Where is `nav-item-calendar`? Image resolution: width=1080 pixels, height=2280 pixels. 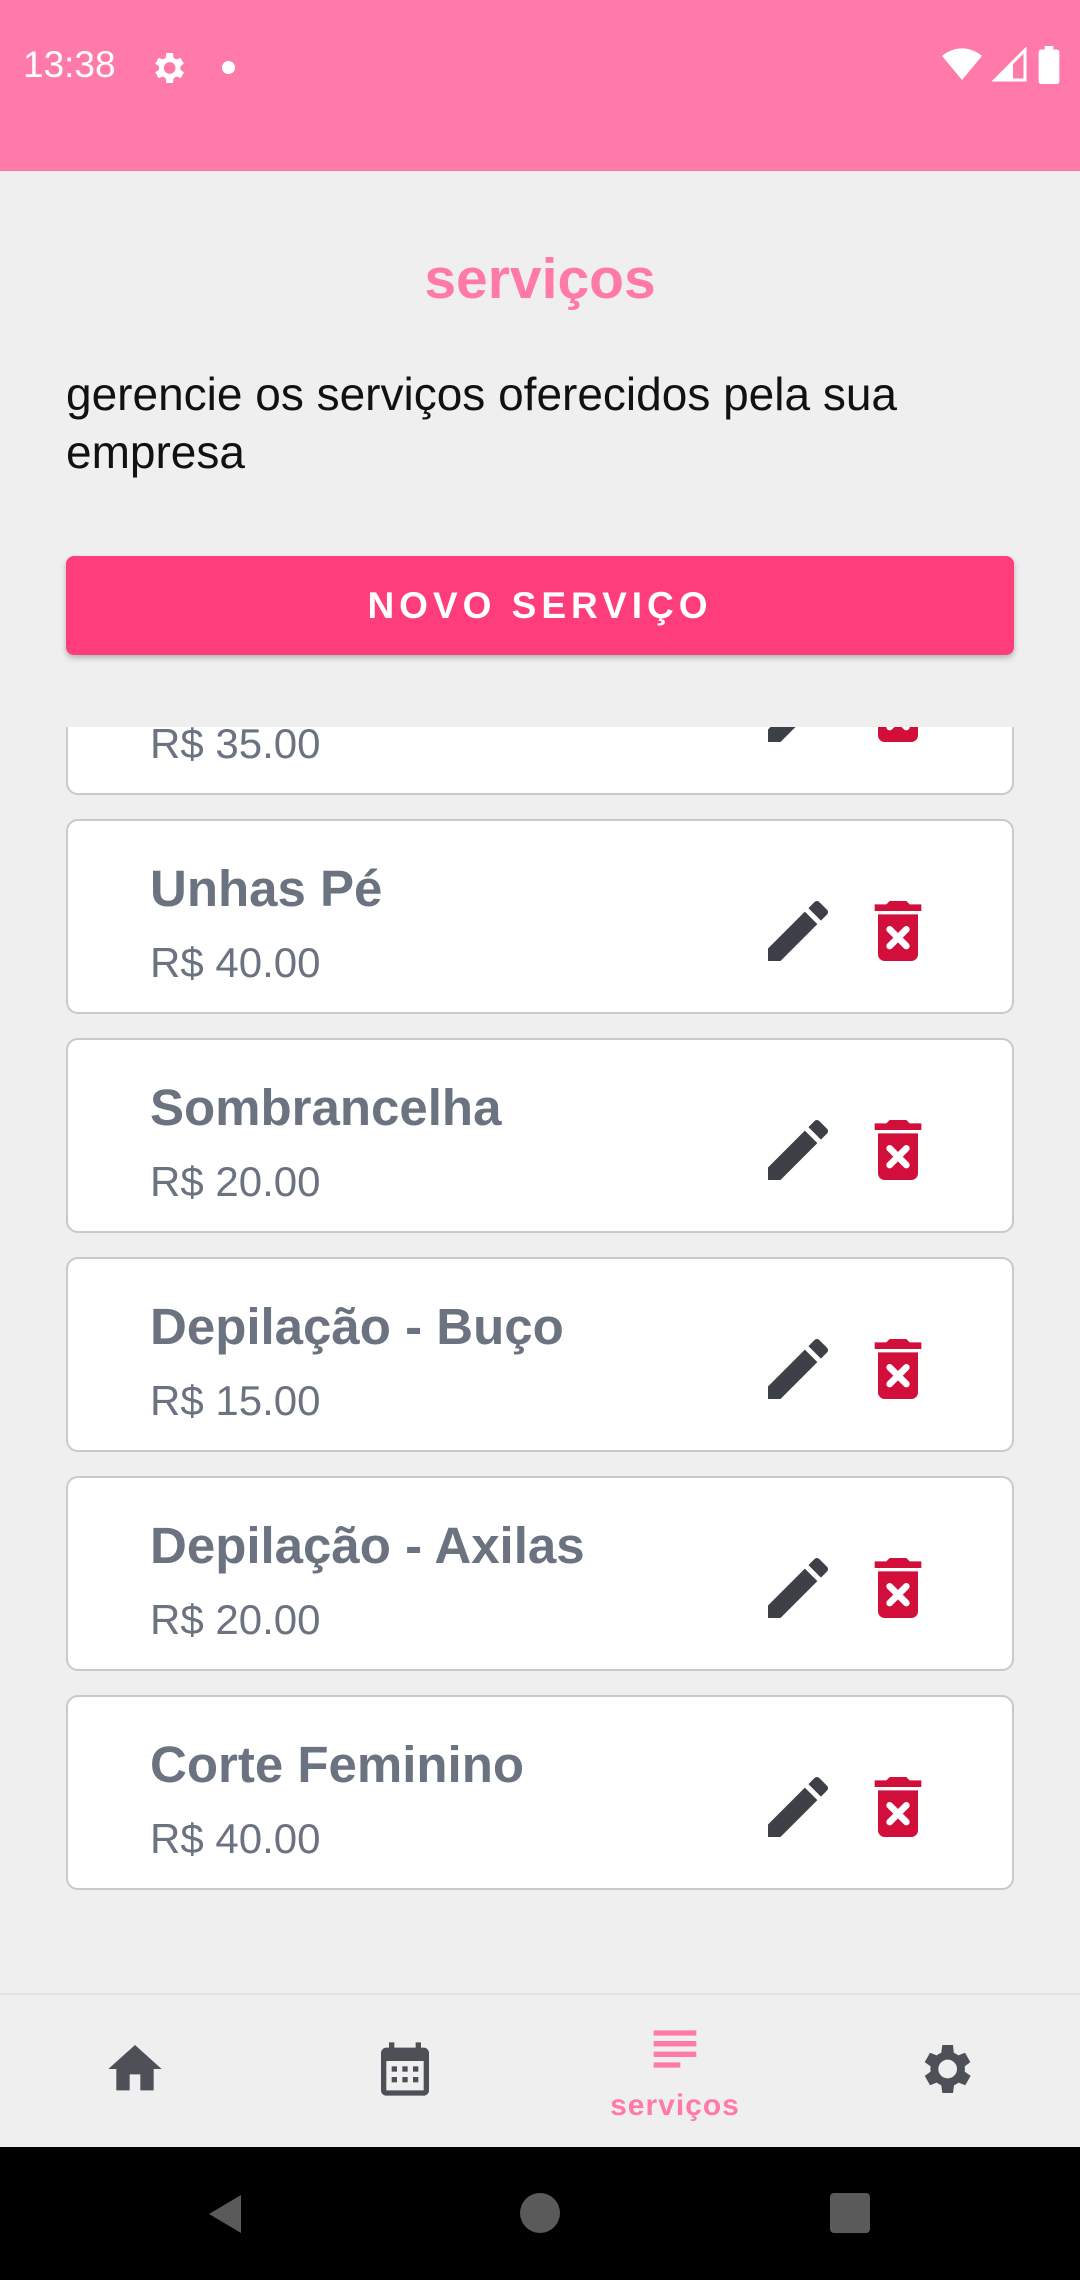 nav-item-calendar is located at coordinates (405, 2072).